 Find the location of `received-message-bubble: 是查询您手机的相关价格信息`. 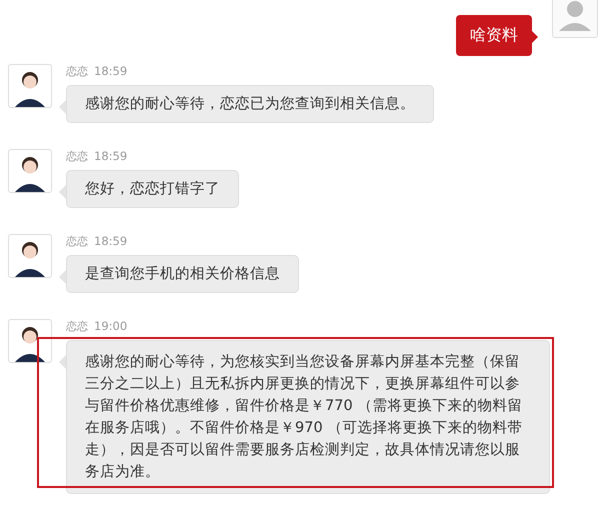

received-message-bubble: 是查询您手机的相关价格信息 is located at coordinates (182, 274).